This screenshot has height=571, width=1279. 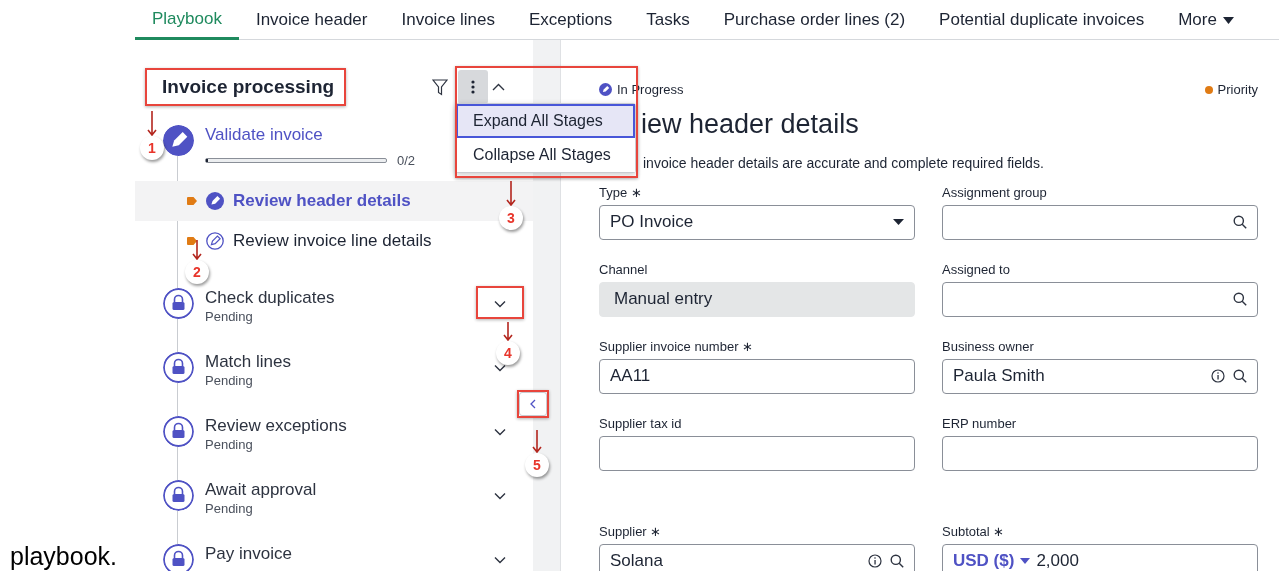 What do you see at coordinates (988, 346) in the screenshot?
I see `field-label: Business owner` at bounding box center [988, 346].